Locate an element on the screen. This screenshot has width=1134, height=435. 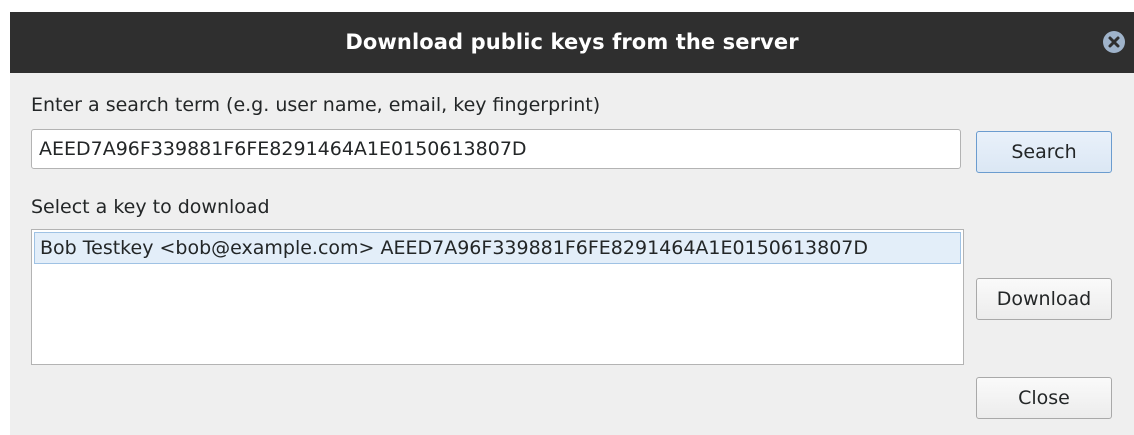
search-input is located at coordinates (496, 149).